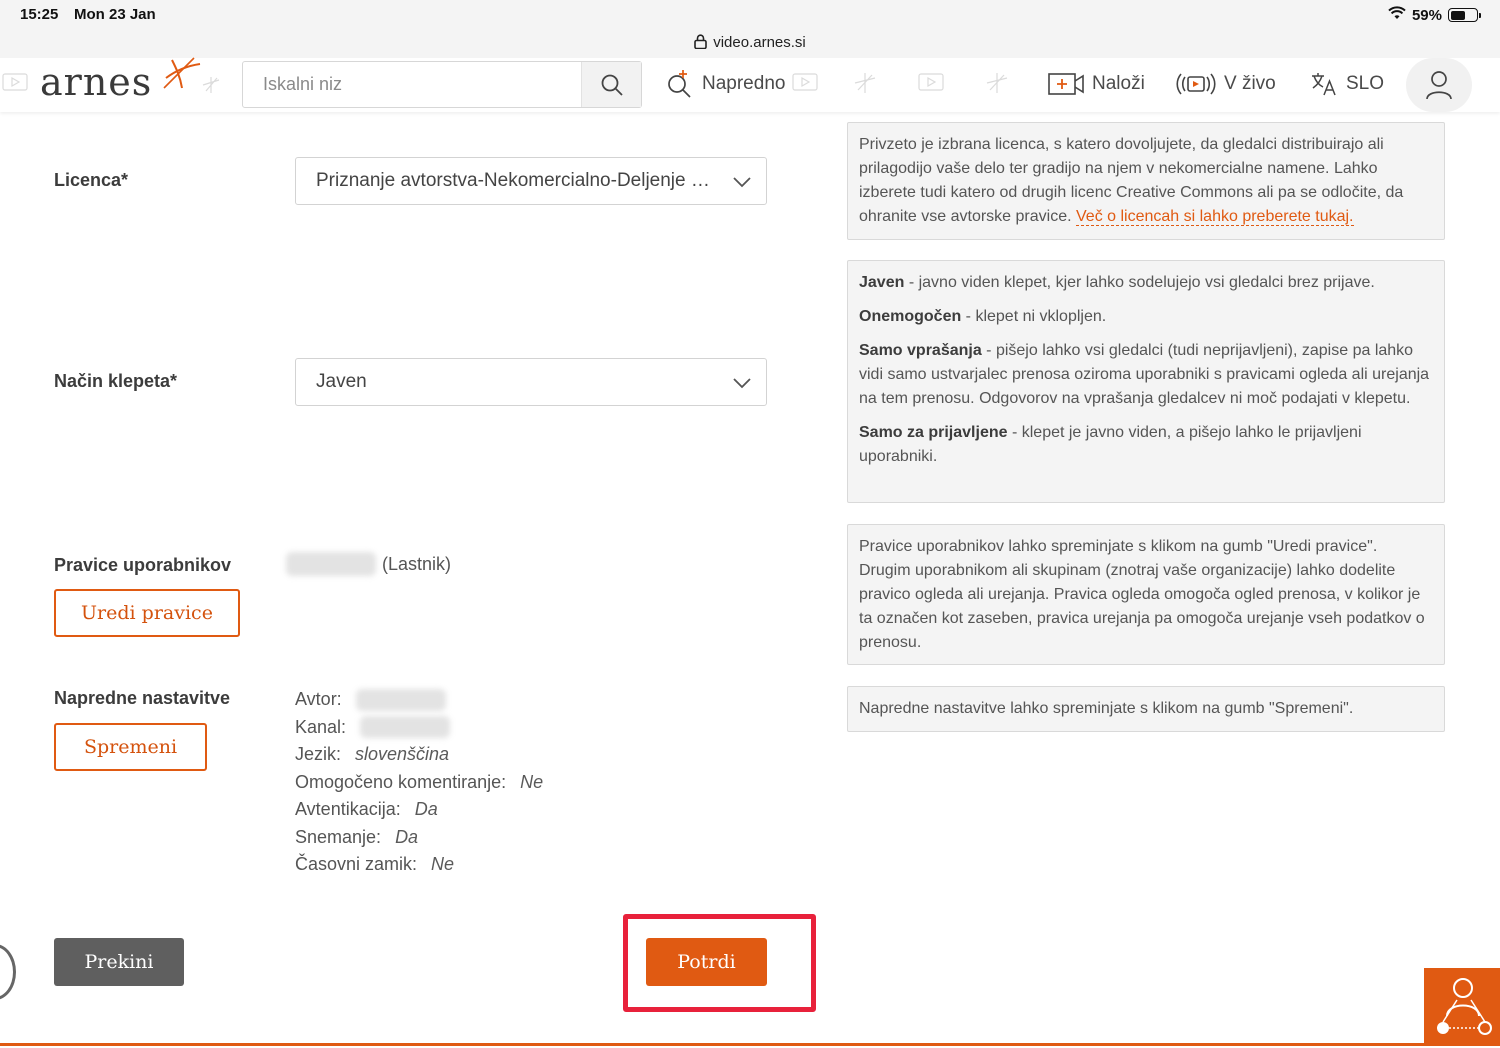 This screenshot has height=1048, width=1500. I want to click on nav-upload-label: Naloži, so click(1118, 83).